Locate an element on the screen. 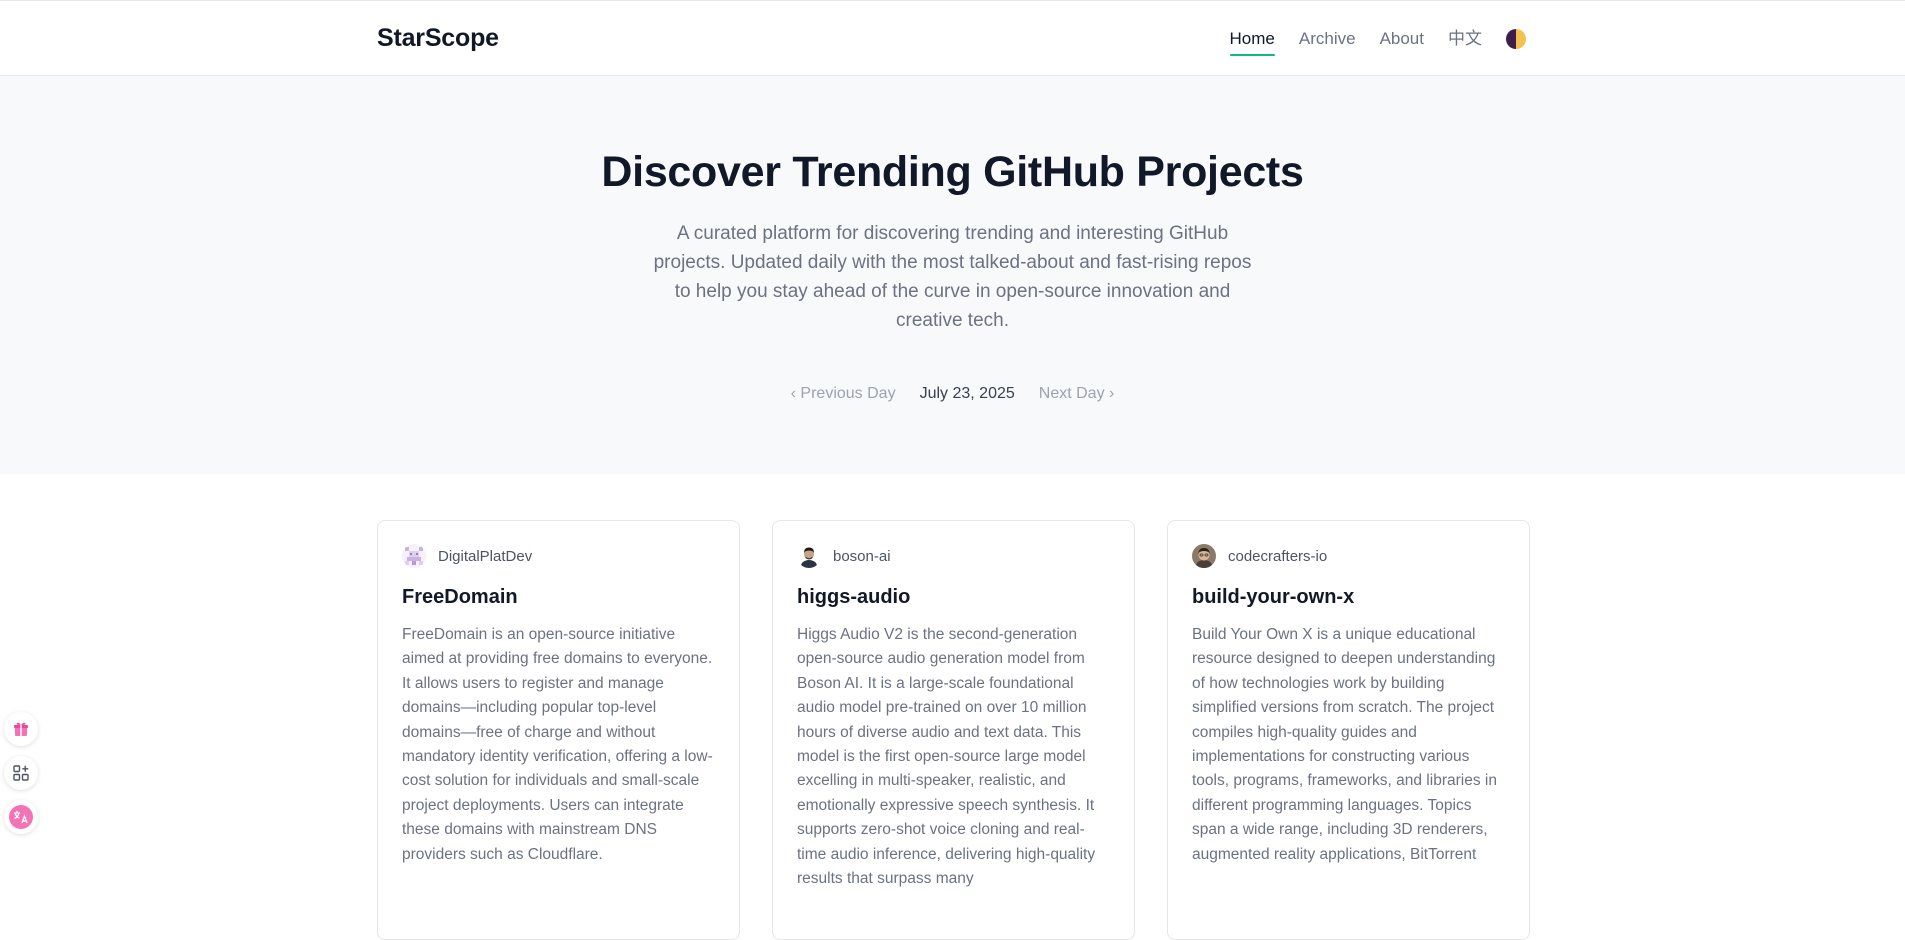 This screenshot has height=940, width=1905. floating-toolbar is located at coordinates (21, 773).